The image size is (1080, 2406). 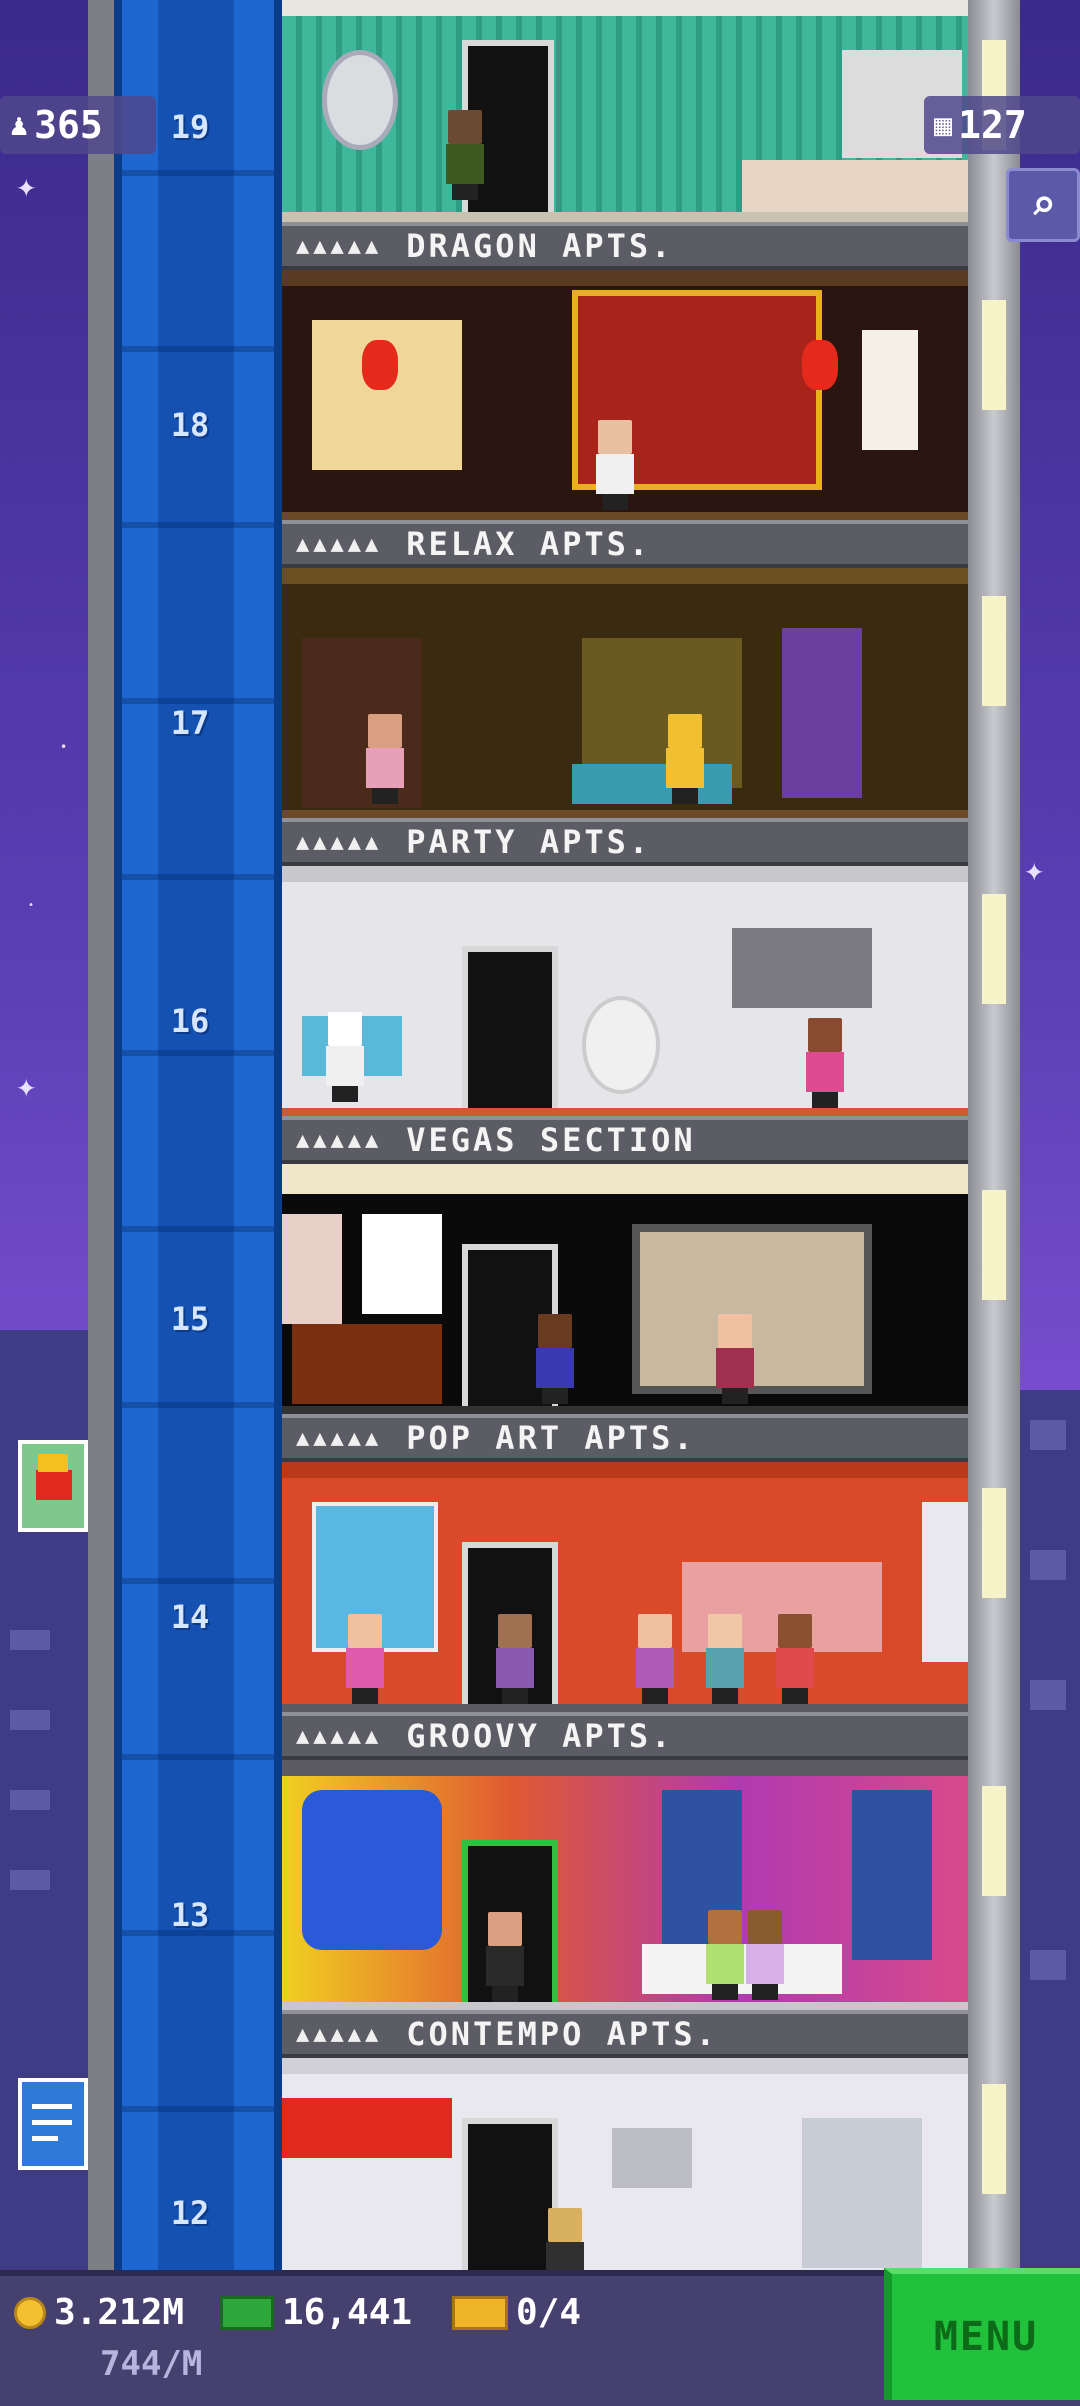 I want to click on population-value: 365, so click(x=68, y=125).